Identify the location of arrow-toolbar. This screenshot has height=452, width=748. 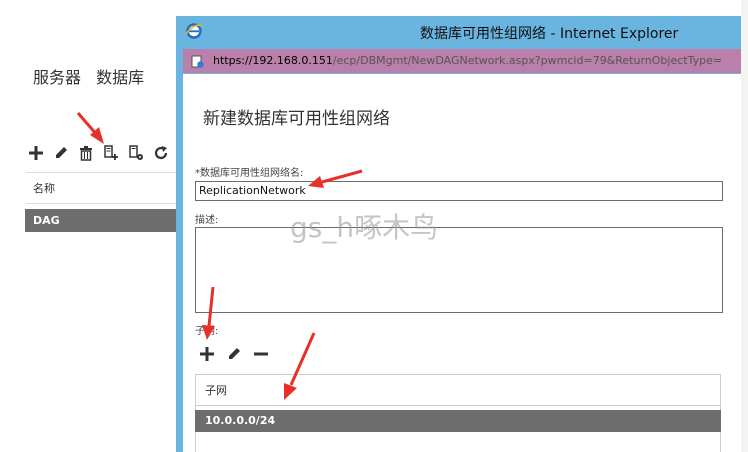
(90, 128).